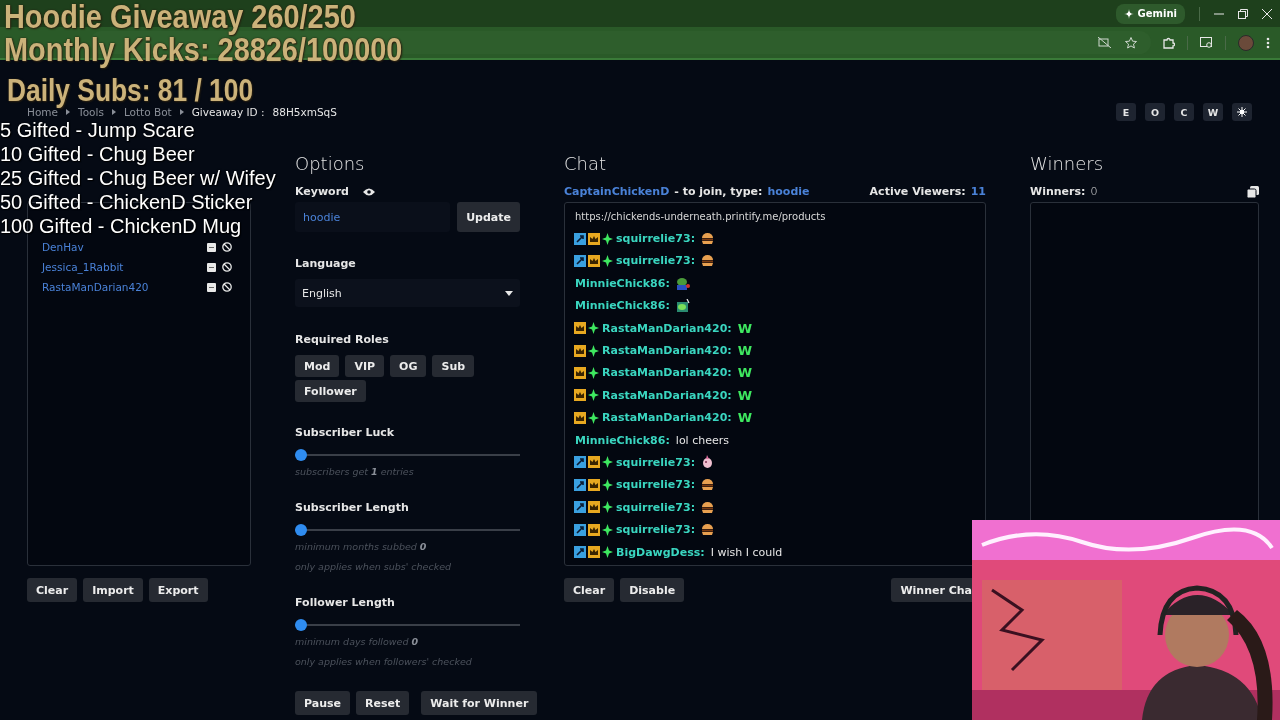 The width and height of the screenshot is (1280, 720). What do you see at coordinates (453, 366) in the screenshot?
I see `role-button: Sub` at bounding box center [453, 366].